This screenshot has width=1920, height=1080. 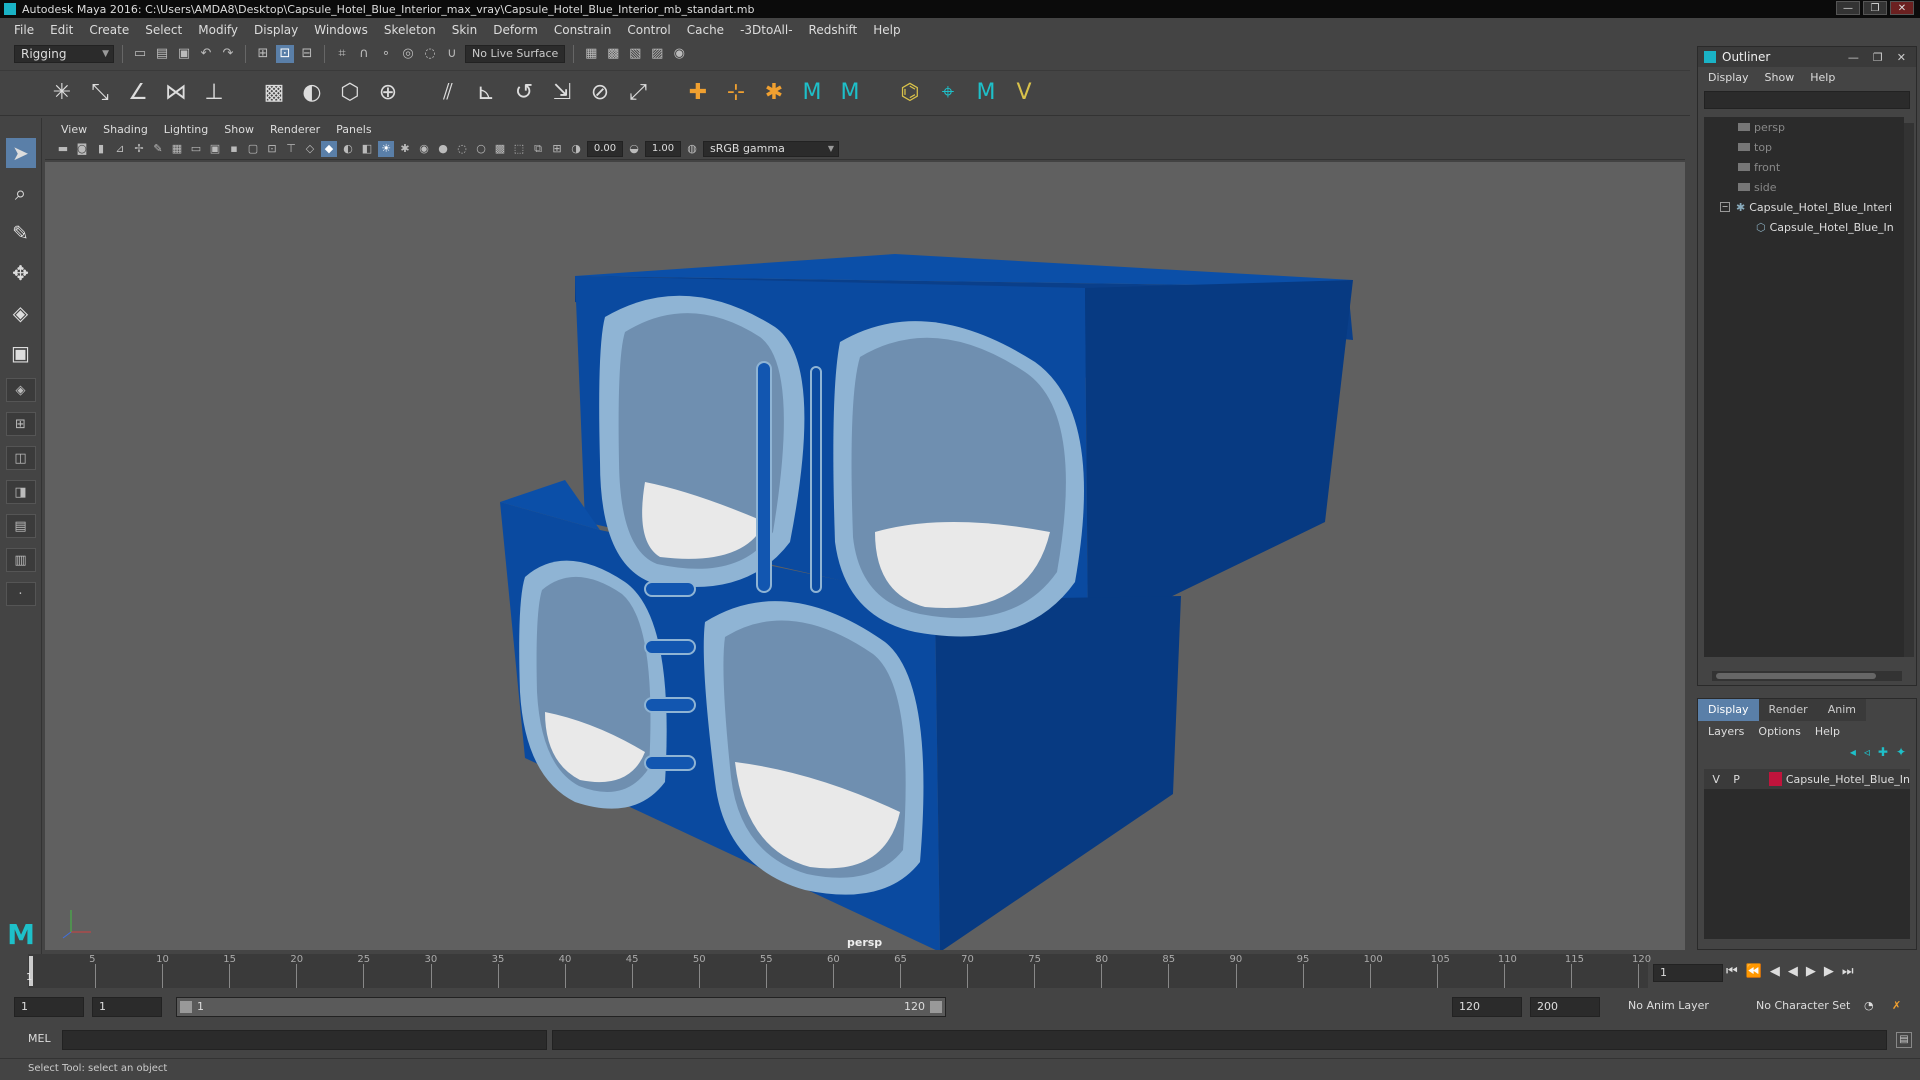 What do you see at coordinates (177, 149) in the screenshot?
I see `grid-icon: ▦` at bounding box center [177, 149].